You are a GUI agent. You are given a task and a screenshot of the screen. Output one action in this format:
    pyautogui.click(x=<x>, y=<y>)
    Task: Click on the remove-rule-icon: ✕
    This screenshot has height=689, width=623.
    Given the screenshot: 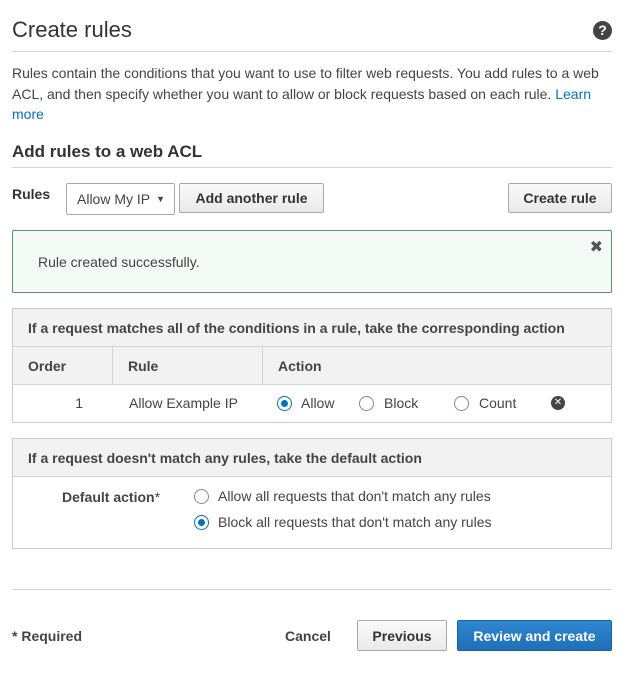 What is the action you would take?
    pyautogui.click(x=558, y=403)
    